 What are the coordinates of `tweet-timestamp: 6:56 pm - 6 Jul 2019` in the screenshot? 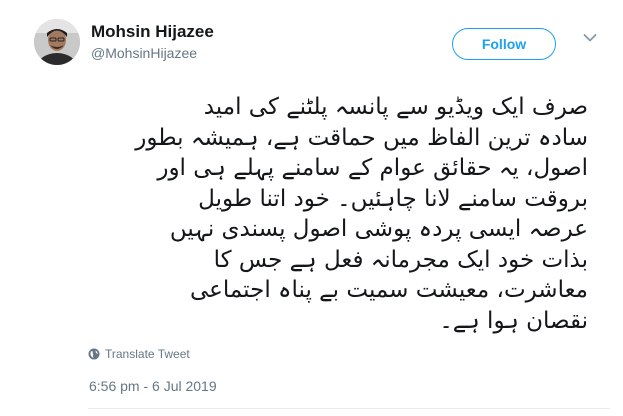 It's located at (153, 386).